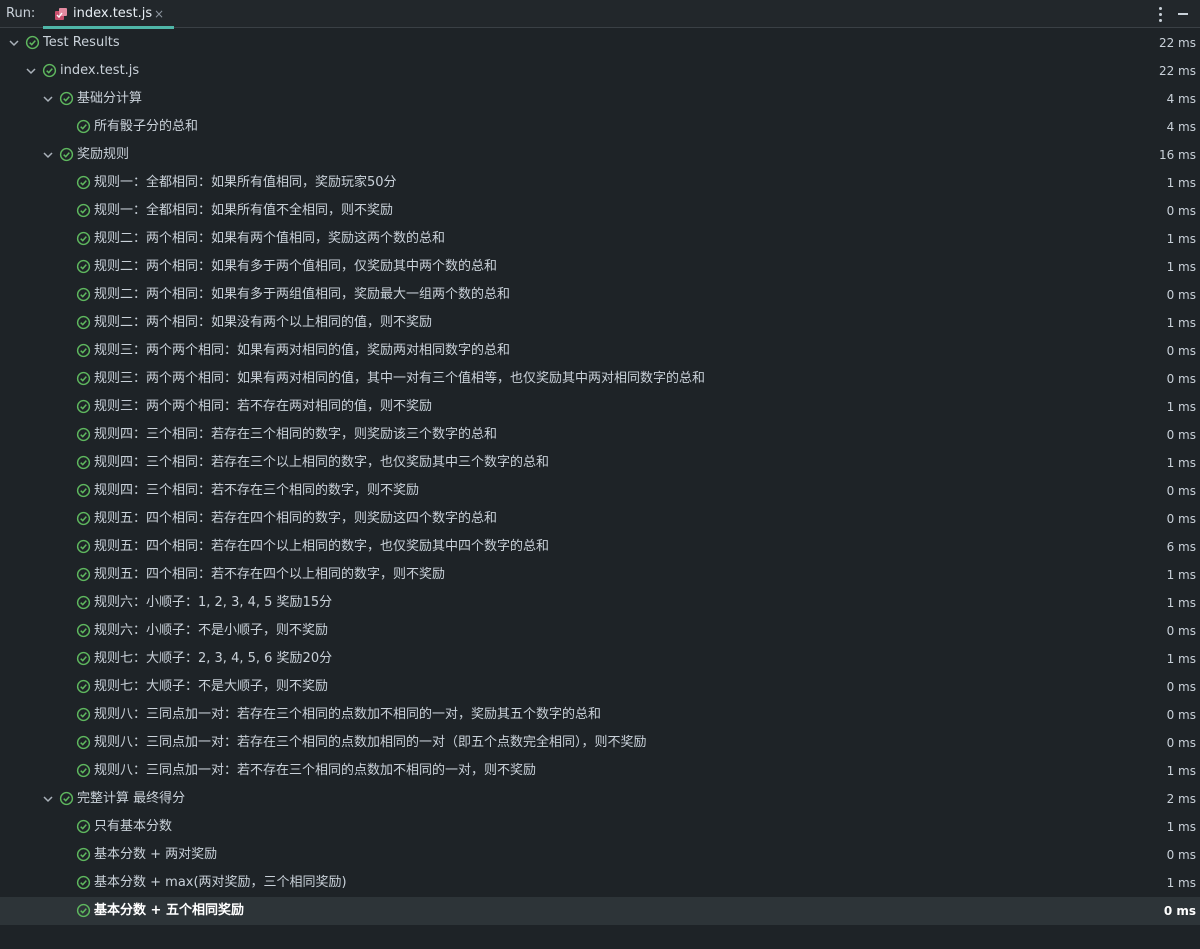 This screenshot has height=949, width=1200. What do you see at coordinates (600, 323) in the screenshot?
I see `tree-test-row: 规则二：两个相同：如果没有两个以上相同的值，则不奖励 1 ms` at bounding box center [600, 323].